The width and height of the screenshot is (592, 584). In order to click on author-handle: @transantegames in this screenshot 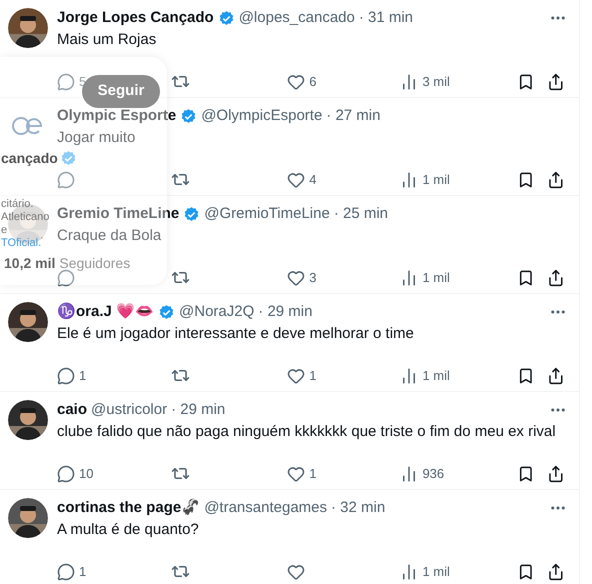, I will do `click(265, 508)`.